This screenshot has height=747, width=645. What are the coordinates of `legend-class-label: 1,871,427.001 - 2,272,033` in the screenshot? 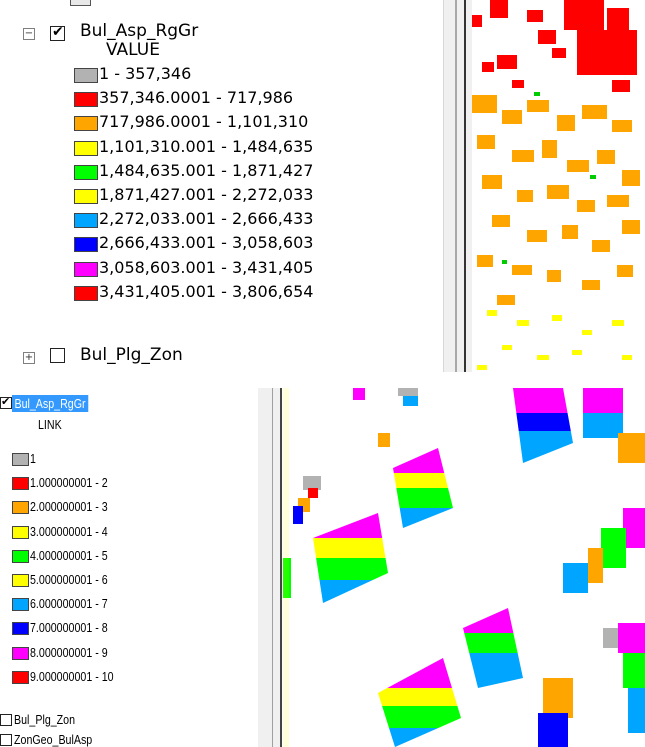 It's located at (206, 194).